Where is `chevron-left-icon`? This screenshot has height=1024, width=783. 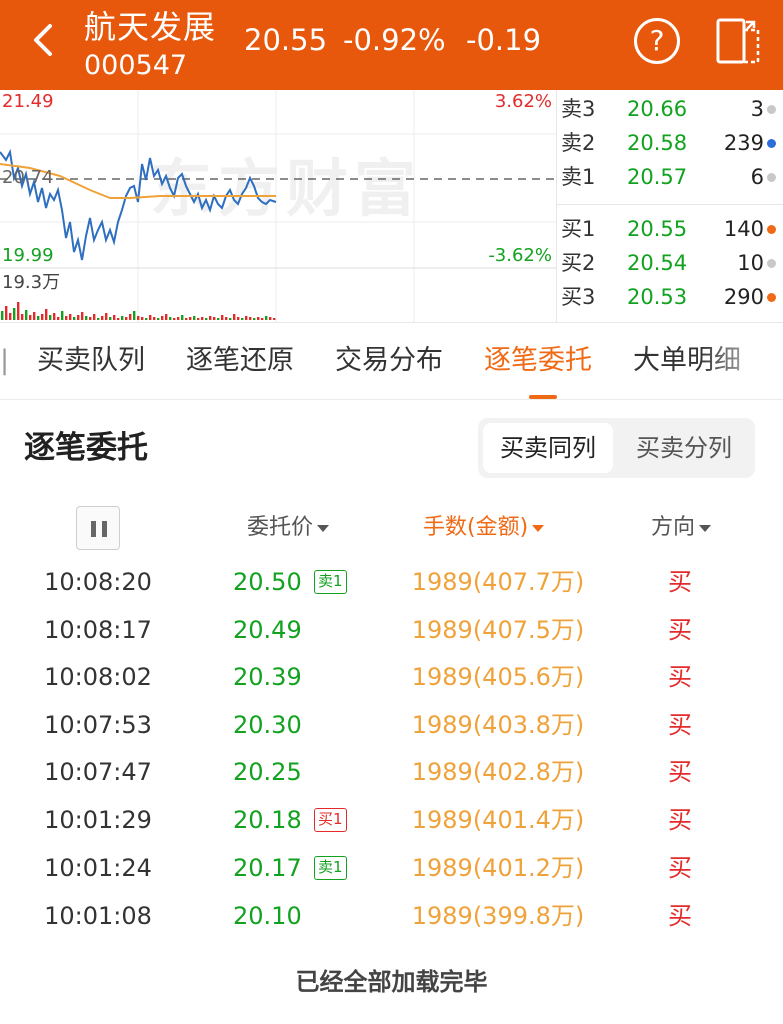
chevron-left-icon is located at coordinates (43, 40).